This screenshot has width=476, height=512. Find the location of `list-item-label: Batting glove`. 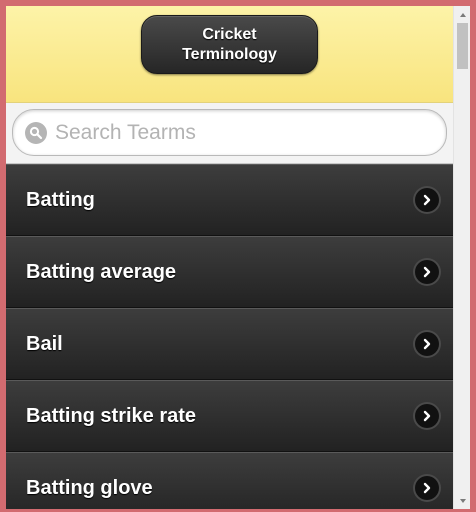

list-item-label: Batting glove is located at coordinates (89, 487).